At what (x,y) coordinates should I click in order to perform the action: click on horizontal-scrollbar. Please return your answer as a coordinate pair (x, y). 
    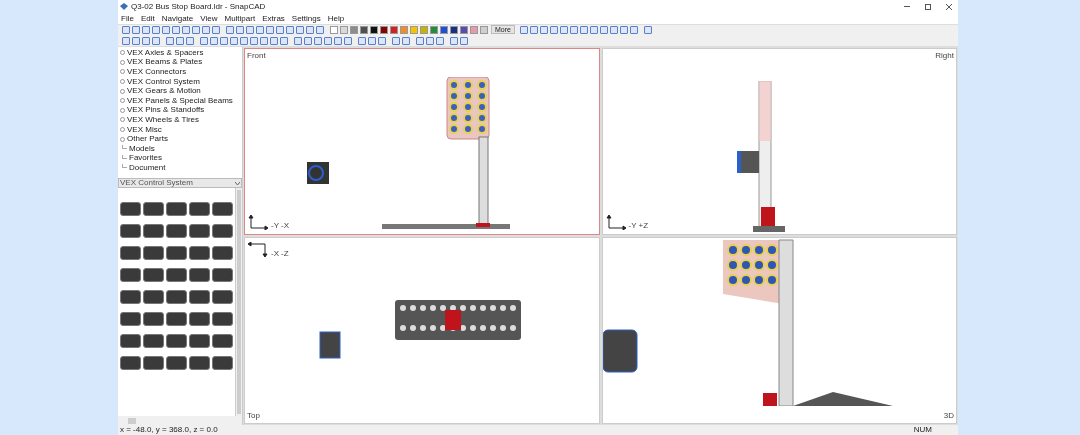
    Looking at the image, I should click on (180, 420).